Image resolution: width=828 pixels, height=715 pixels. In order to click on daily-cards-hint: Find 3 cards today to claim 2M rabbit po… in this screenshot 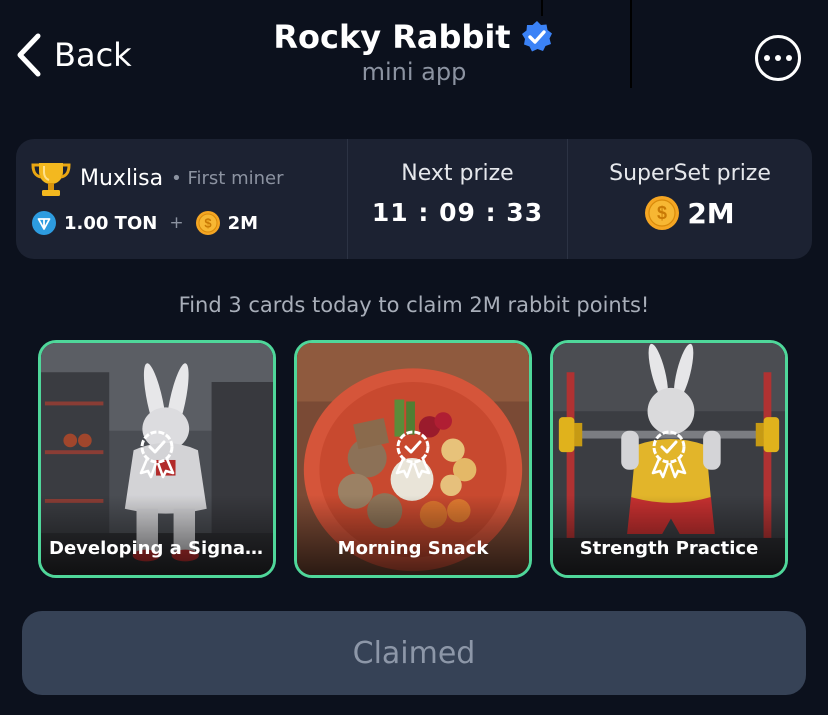, I will do `click(414, 305)`.